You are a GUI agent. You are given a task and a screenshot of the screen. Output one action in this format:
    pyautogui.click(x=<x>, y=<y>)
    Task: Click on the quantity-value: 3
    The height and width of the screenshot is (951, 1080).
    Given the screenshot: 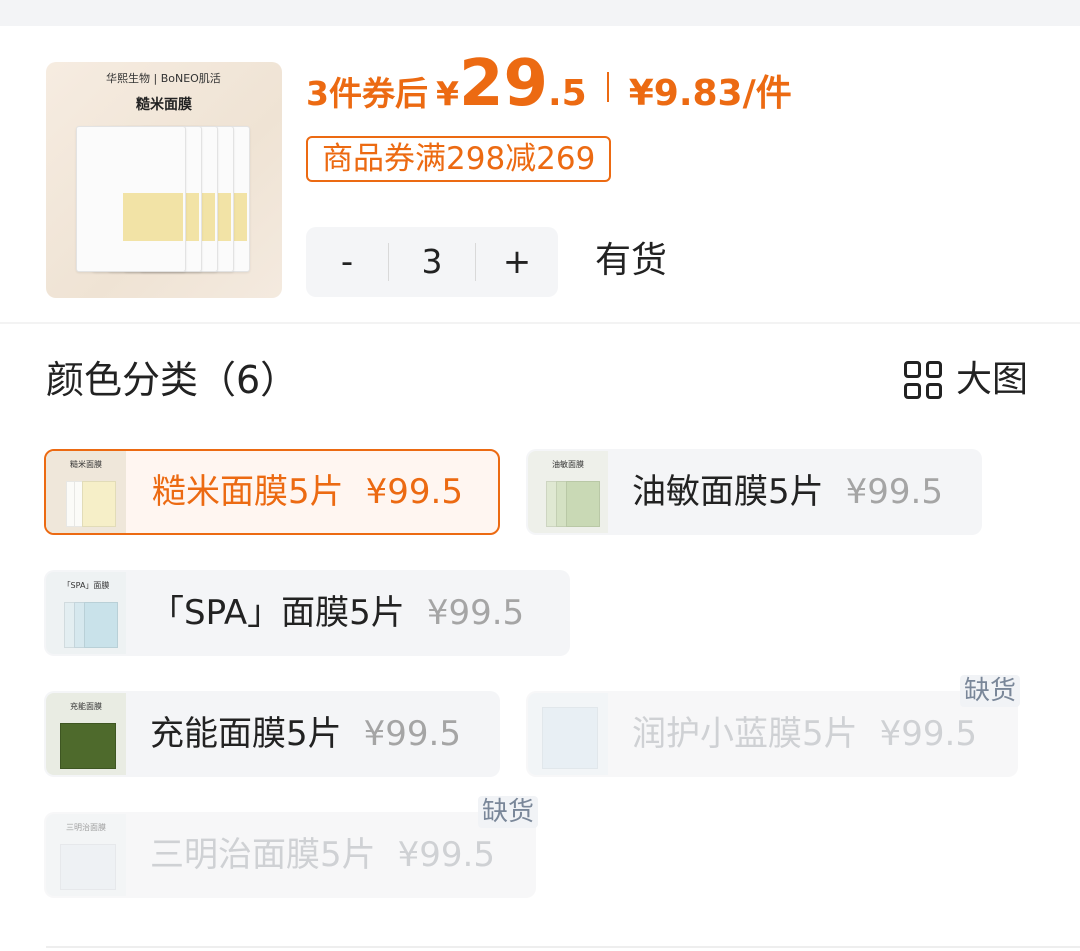 What is the action you would take?
    pyautogui.click(x=432, y=262)
    